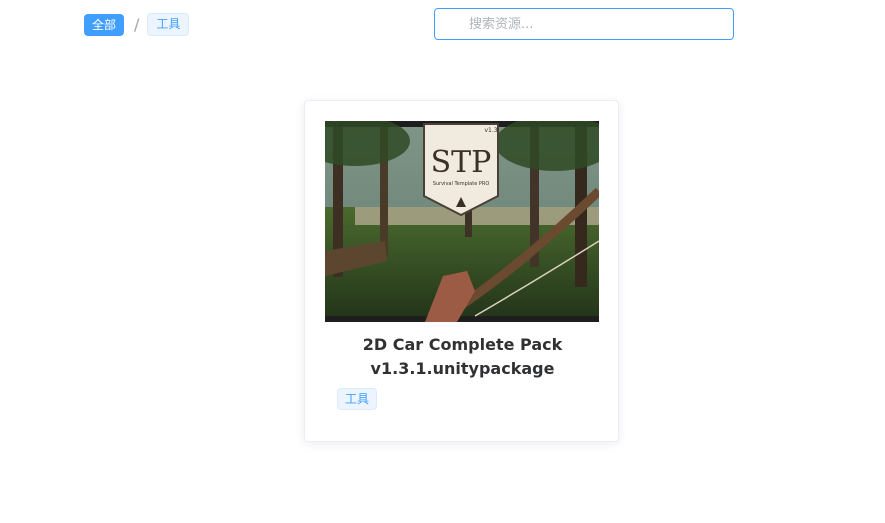 This screenshot has width=885, height=523. I want to click on breadcrumb: 全部 / 工具, so click(137, 24).